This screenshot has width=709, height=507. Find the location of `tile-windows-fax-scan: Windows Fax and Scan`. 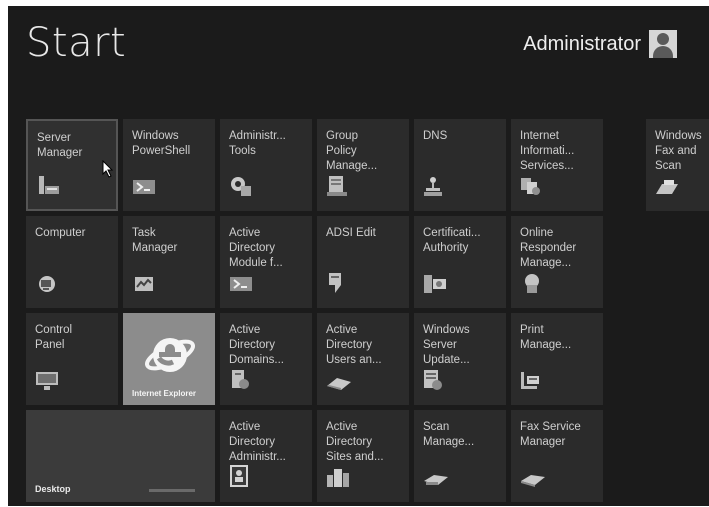

tile-windows-fax-scan: Windows Fax and Scan is located at coordinates (677, 165).